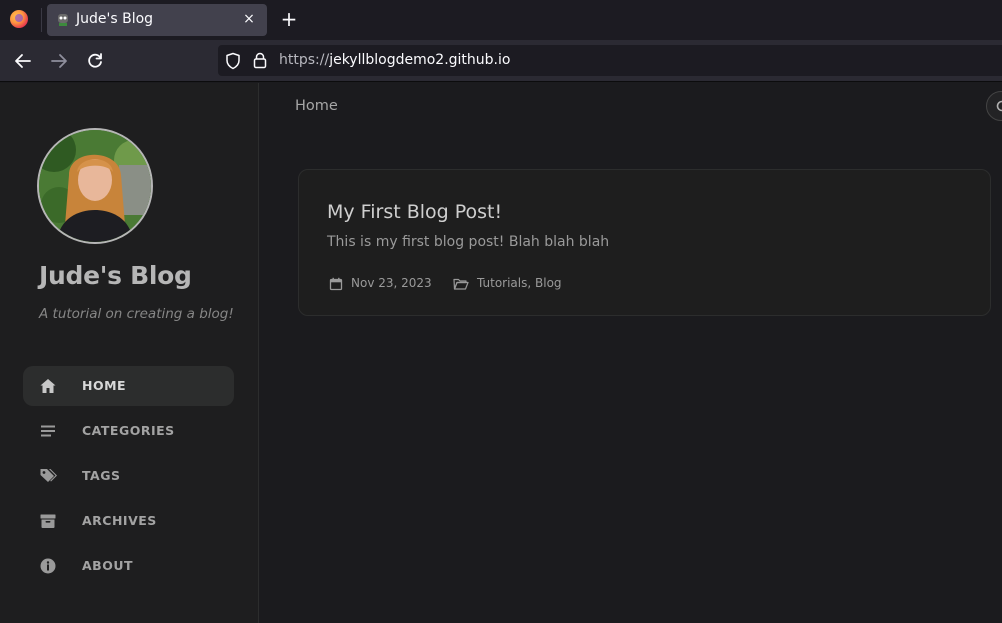 Image resolution: width=1002 pixels, height=623 pixels. What do you see at coordinates (108, 565) in the screenshot?
I see `sidebar-item-label: ABOUT` at bounding box center [108, 565].